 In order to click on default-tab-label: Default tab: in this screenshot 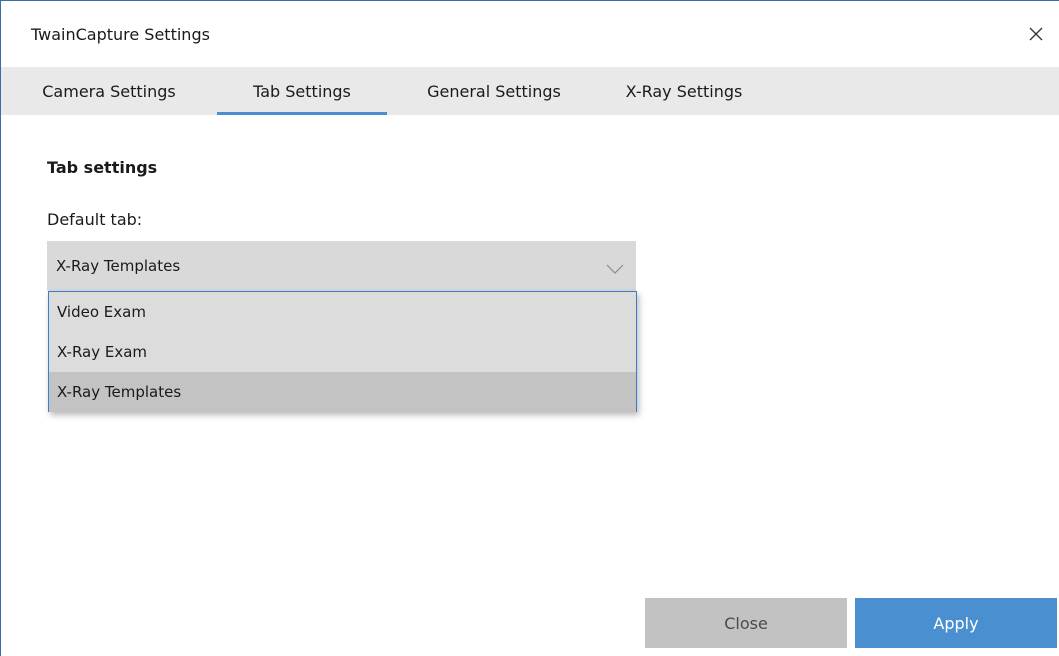, I will do `click(95, 219)`.